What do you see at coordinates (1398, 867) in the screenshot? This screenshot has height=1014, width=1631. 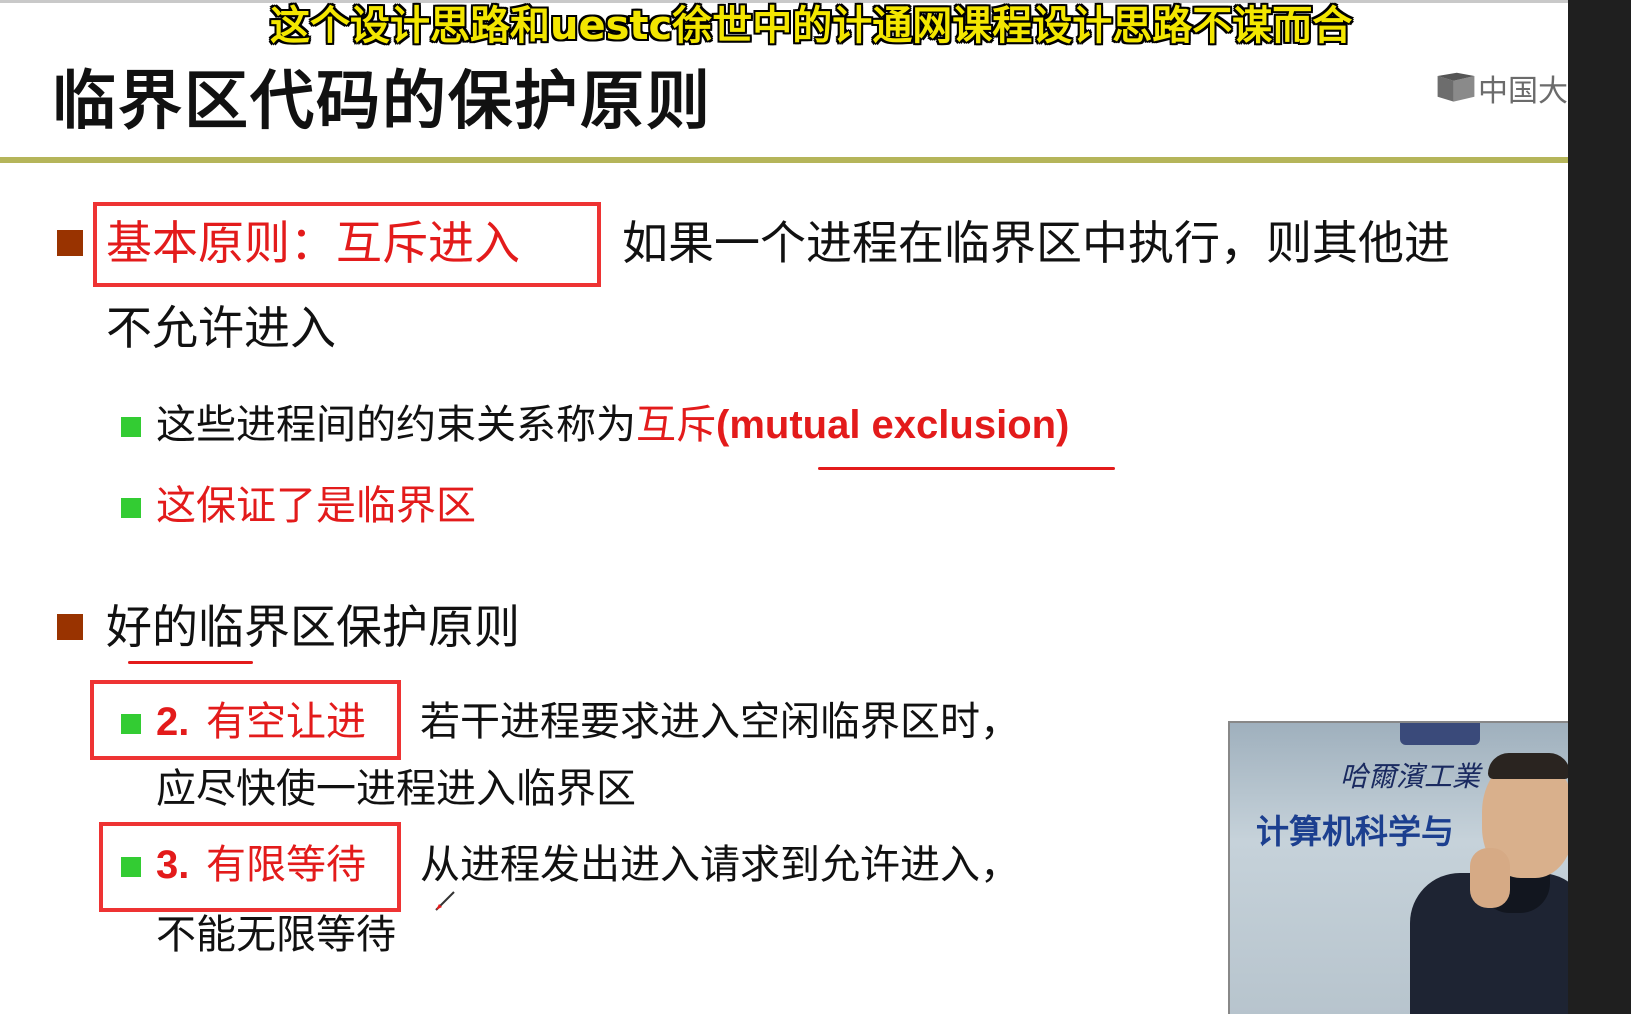 I see `presenter-video: 哈爾濱工業 计算机科学与` at bounding box center [1398, 867].